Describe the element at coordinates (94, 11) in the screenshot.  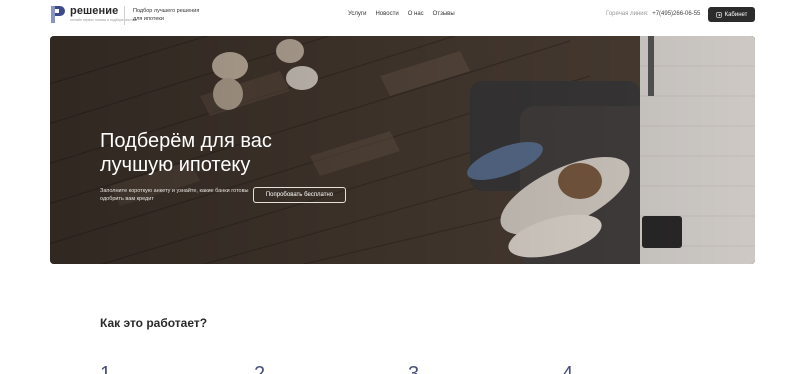
I see `logo-name: решение` at that location.